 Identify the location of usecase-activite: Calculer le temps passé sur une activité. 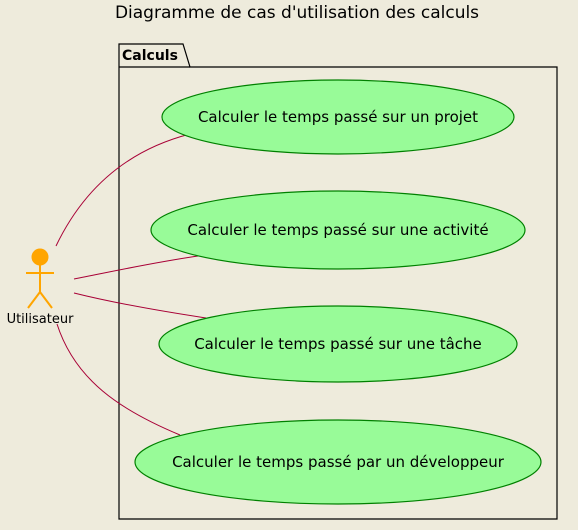
(338, 230).